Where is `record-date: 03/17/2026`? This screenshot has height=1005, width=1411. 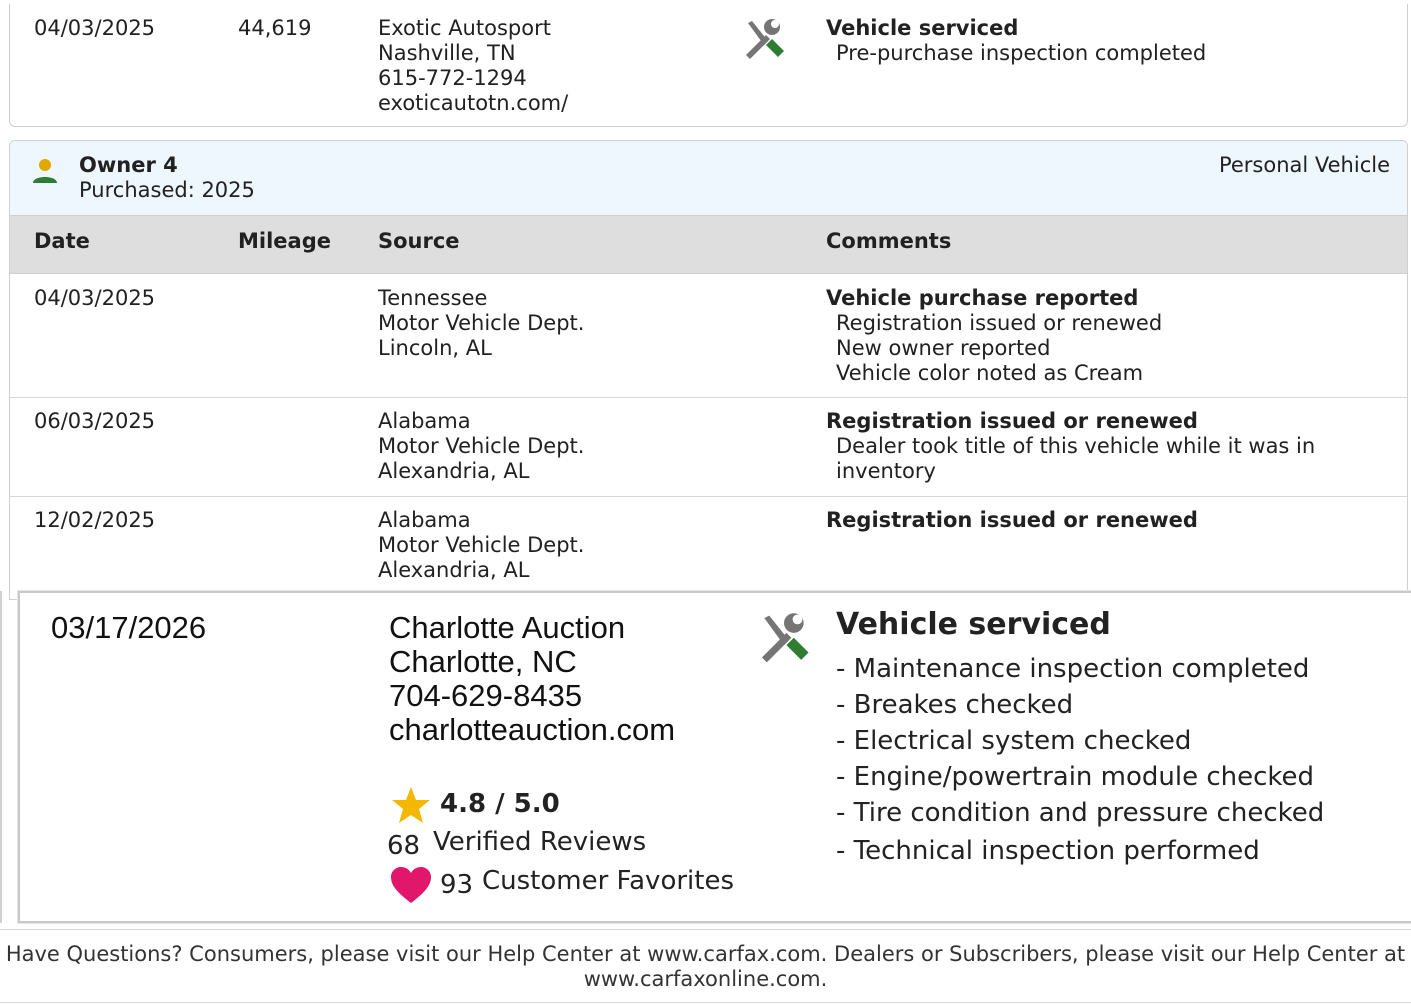
record-date: 03/17/2026 is located at coordinates (129, 627).